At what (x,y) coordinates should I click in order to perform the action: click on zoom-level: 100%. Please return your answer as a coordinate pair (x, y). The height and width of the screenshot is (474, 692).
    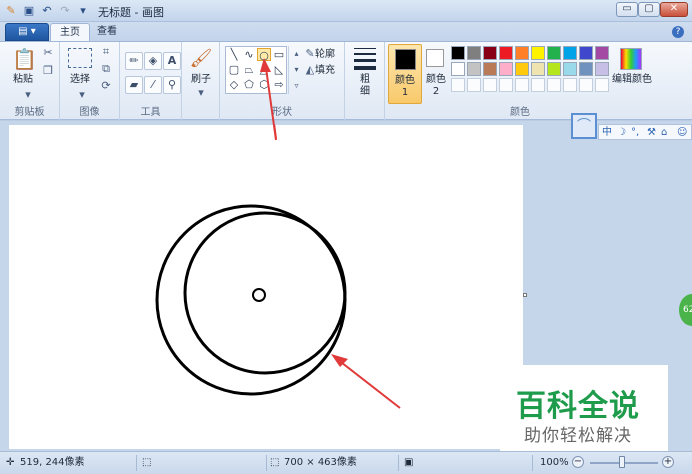
    Looking at the image, I should click on (554, 462).